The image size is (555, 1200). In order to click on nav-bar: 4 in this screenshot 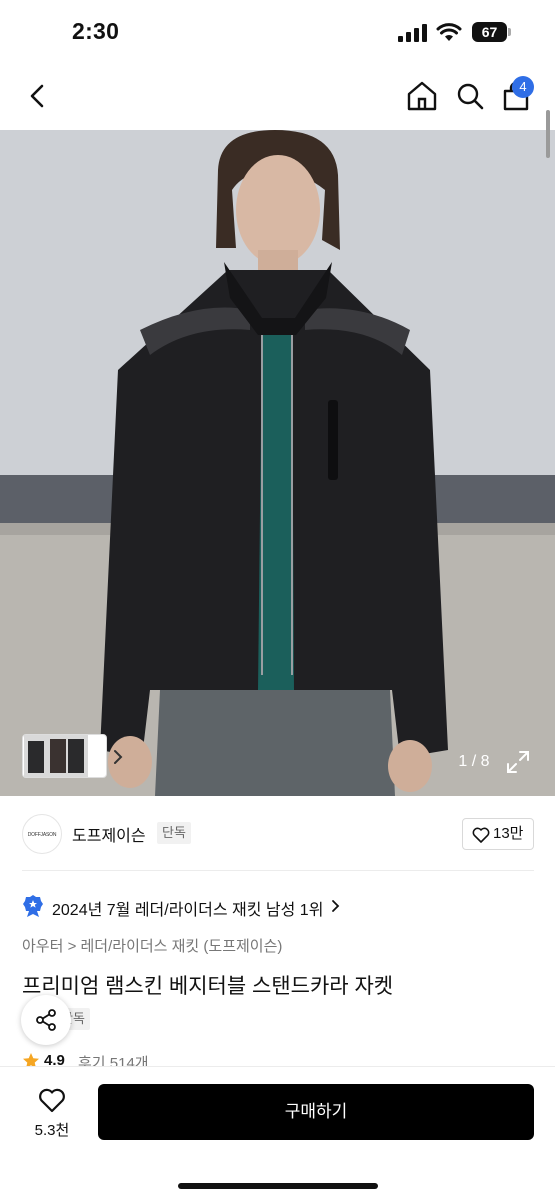, I will do `click(277, 98)`.